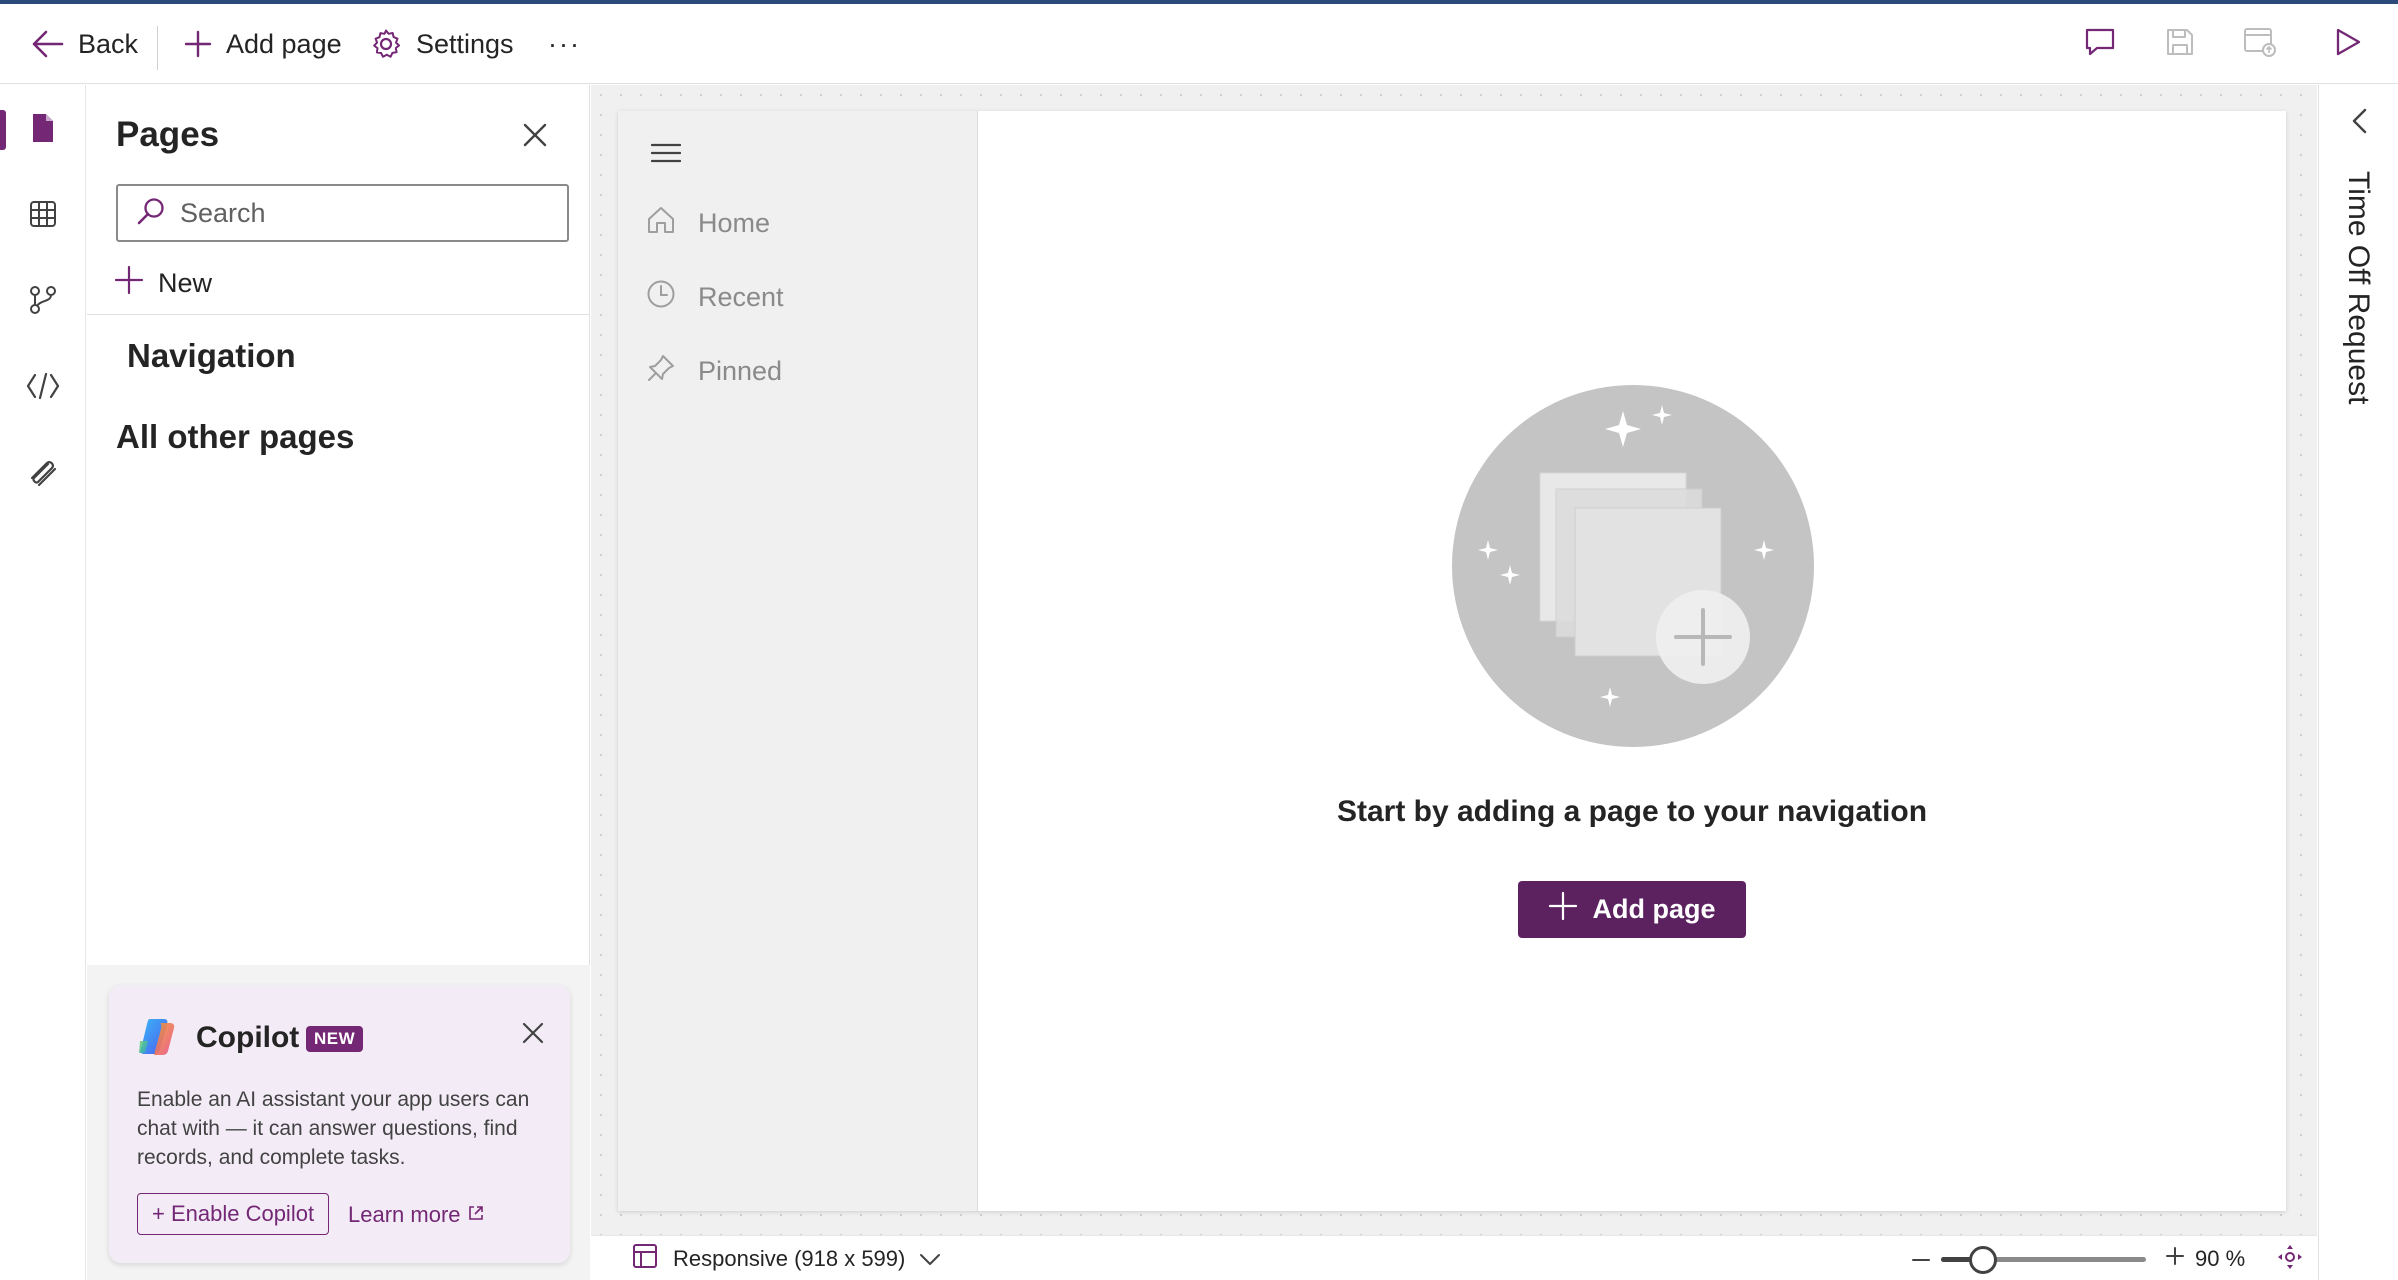  Describe the element at coordinates (661, 371) in the screenshot. I see `pin-icon` at that location.